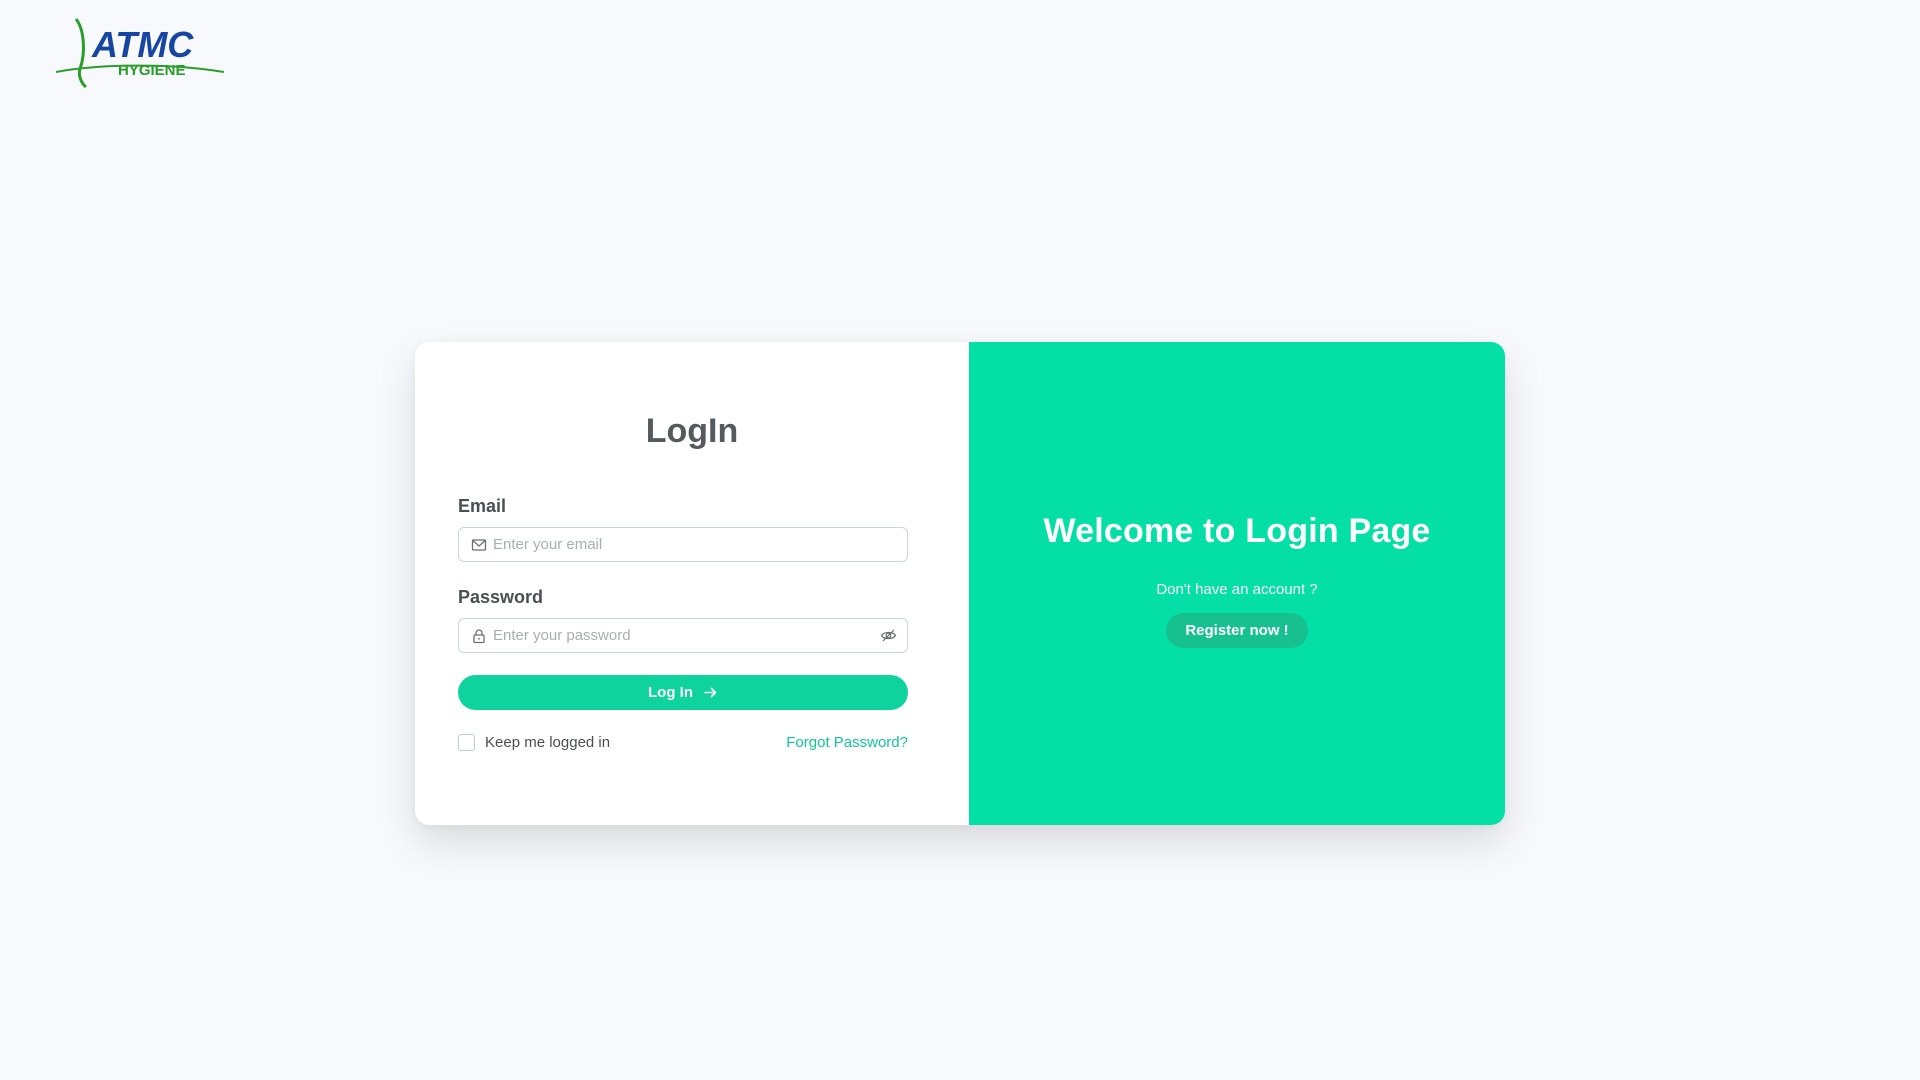 The image size is (1920, 1080). What do you see at coordinates (1237, 589) in the screenshot?
I see `no-account-text: Don't have an account ?` at bounding box center [1237, 589].